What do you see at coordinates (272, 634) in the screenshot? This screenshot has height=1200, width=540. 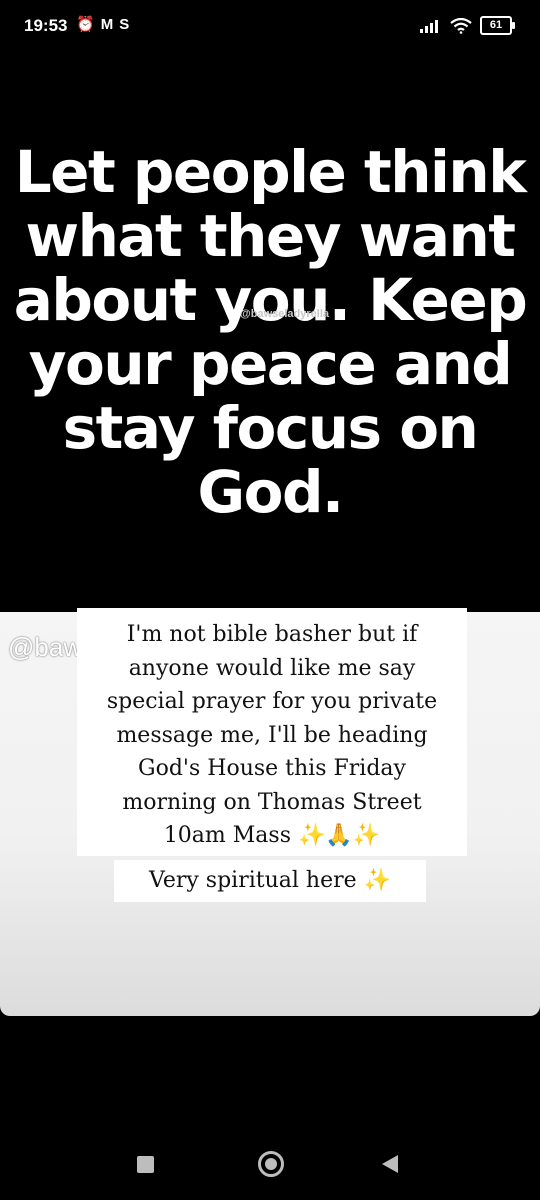 I see `message-line: I'm not bible basher but if` at bounding box center [272, 634].